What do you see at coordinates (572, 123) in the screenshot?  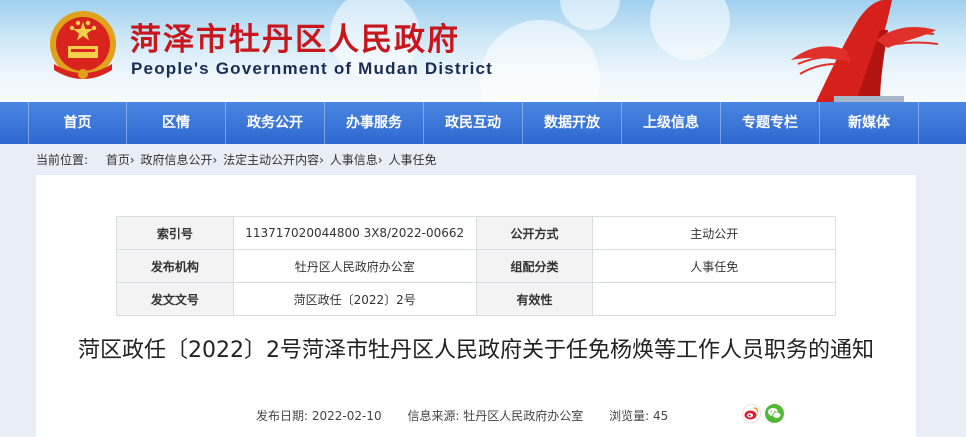 I see `nav-item-open-data: 数据开放` at bounding box center [572, 123].